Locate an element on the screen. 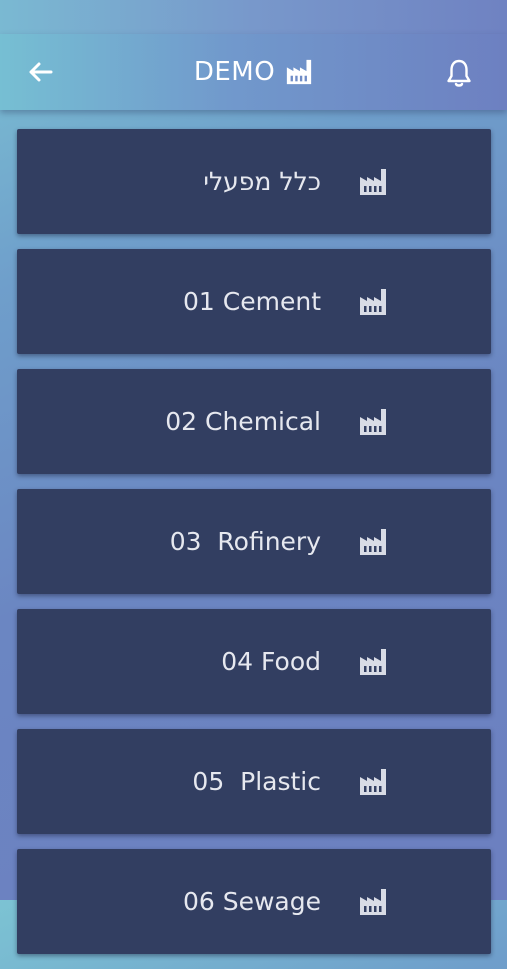 The width and height of the screenshot is (507, 969). plant-item-label: 01 Cement is located at coordinates (252, 301).